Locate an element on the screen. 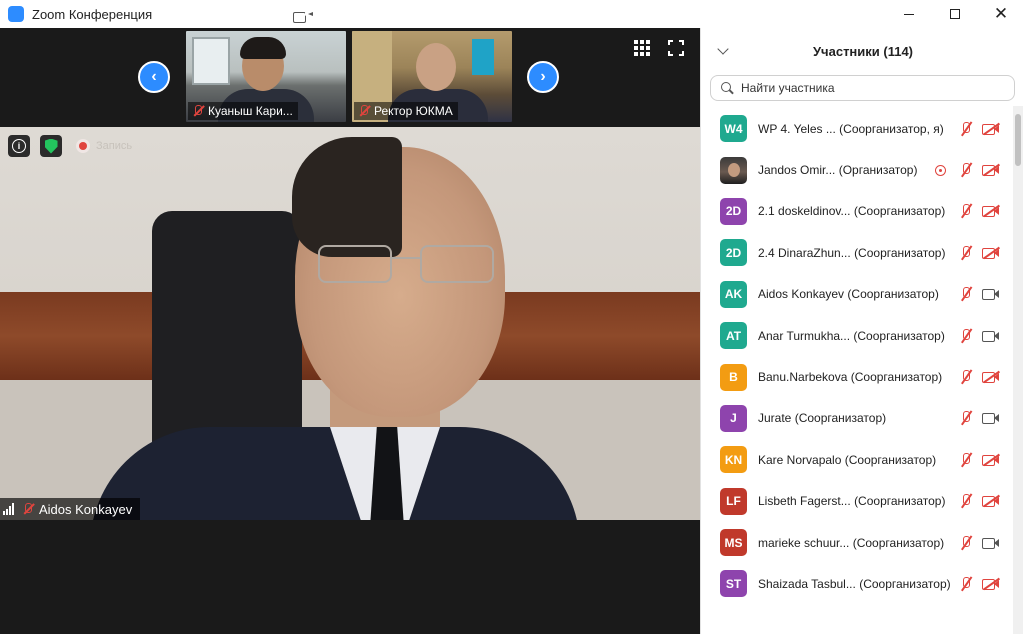  participant-row: LF Lisbeth Fagerst... (Соорганизатор) is located at coordinates (857, 501).